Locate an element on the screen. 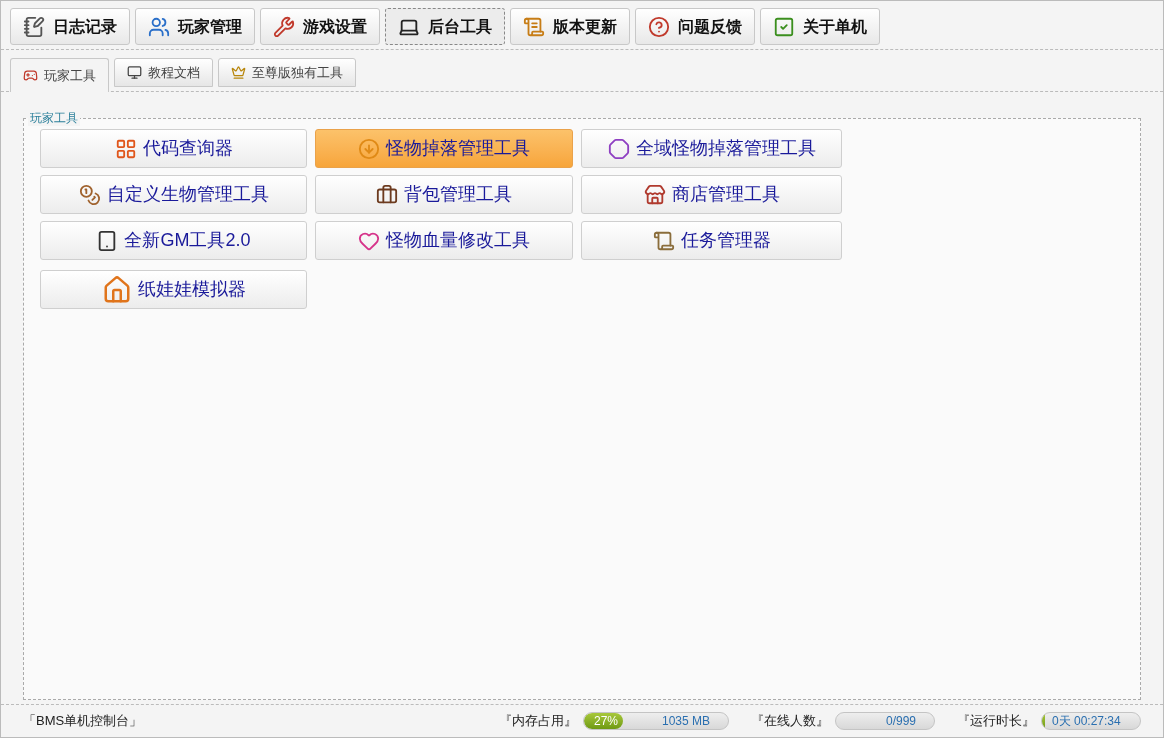 The height and width of the screenshot is (738, 1164). group-title: 玩家工具 is located at coordinates (54, 118).